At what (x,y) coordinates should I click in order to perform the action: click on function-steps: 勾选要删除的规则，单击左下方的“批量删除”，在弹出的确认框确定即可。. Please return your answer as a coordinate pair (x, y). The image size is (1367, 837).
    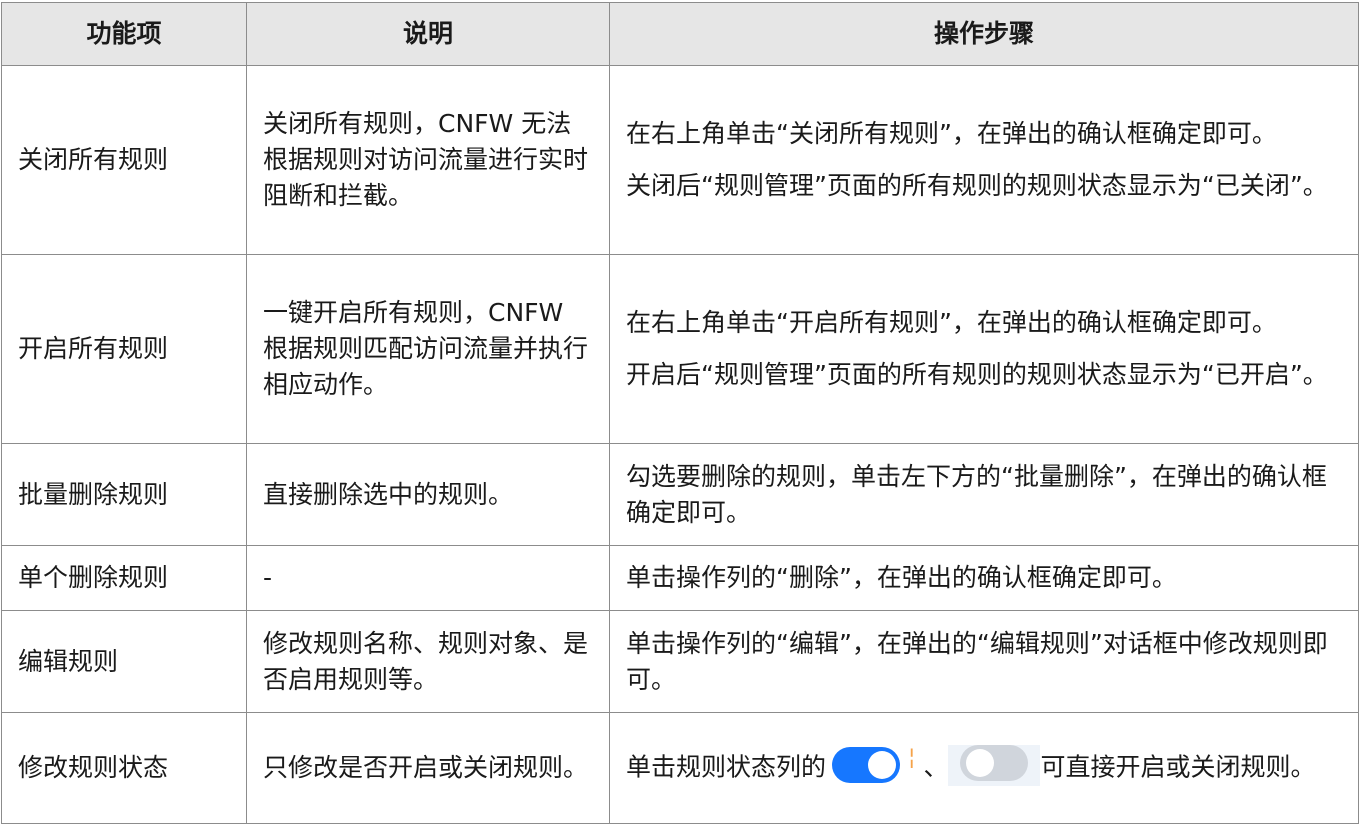
    Looking at the image, I should click on (984, 494).